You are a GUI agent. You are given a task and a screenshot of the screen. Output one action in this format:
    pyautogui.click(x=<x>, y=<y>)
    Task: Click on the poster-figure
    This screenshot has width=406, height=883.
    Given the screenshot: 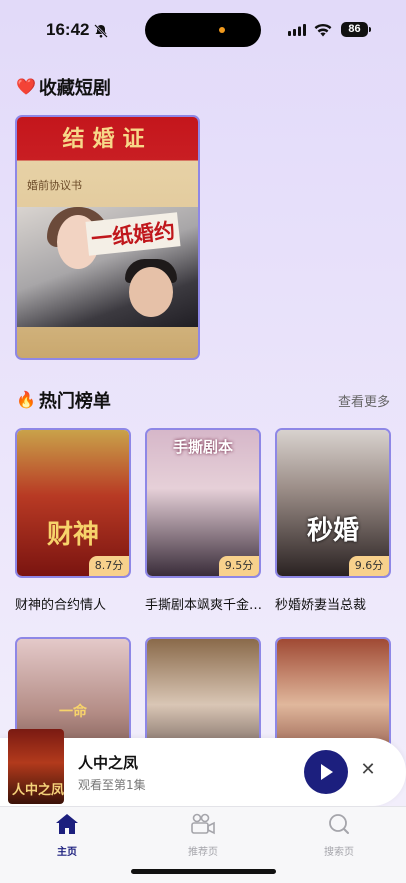 What is the action you would take?
    pyautogui.click(x=151, y=292)
    